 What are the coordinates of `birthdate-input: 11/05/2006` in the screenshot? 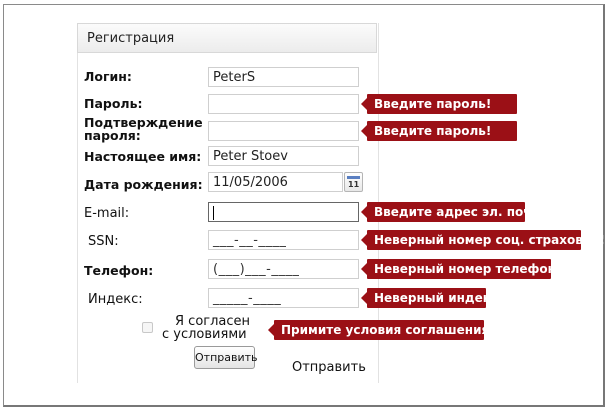 It's located at (275, 182).